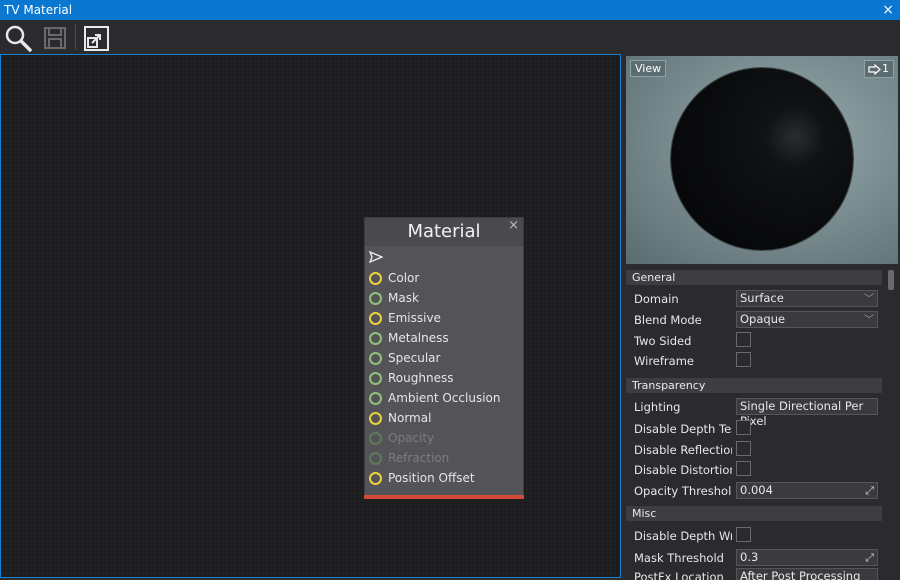  I want to click on mask-threshold-row: Mask Threshold 0.3 ⤢, so click(758, 558).